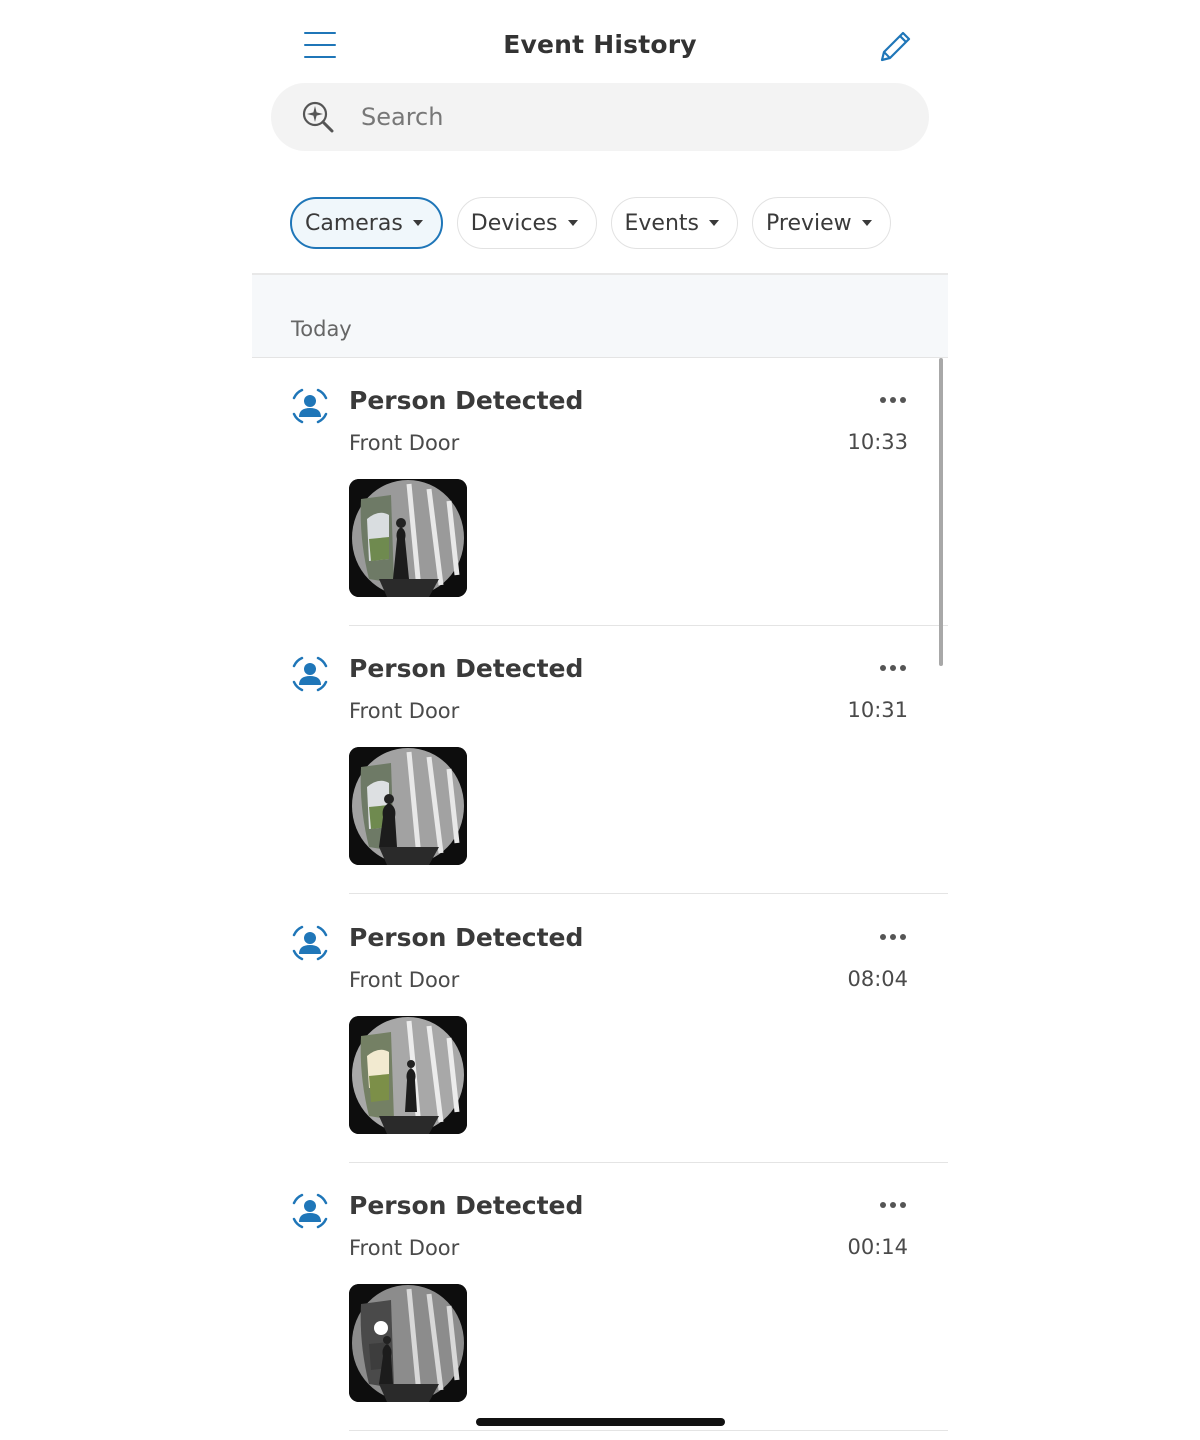 The width and height of the screenshot is (1200, 1440). I want to click on event-row: Person Detected Front Door 00:14, so click(600, 1297).